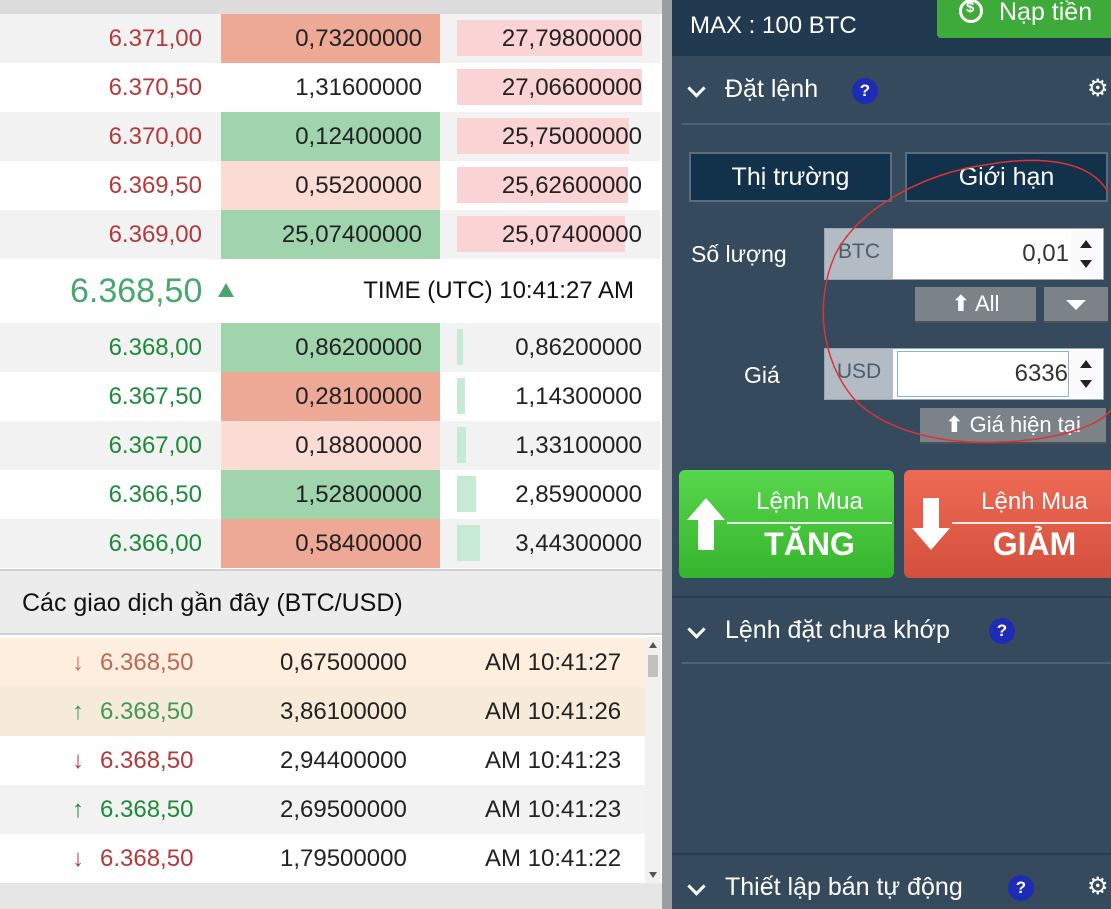  What do you see at coordinates (343, 809) in the screenshot?
I see `trade-amount: 2,69500000` at bounding box center [343, 809].